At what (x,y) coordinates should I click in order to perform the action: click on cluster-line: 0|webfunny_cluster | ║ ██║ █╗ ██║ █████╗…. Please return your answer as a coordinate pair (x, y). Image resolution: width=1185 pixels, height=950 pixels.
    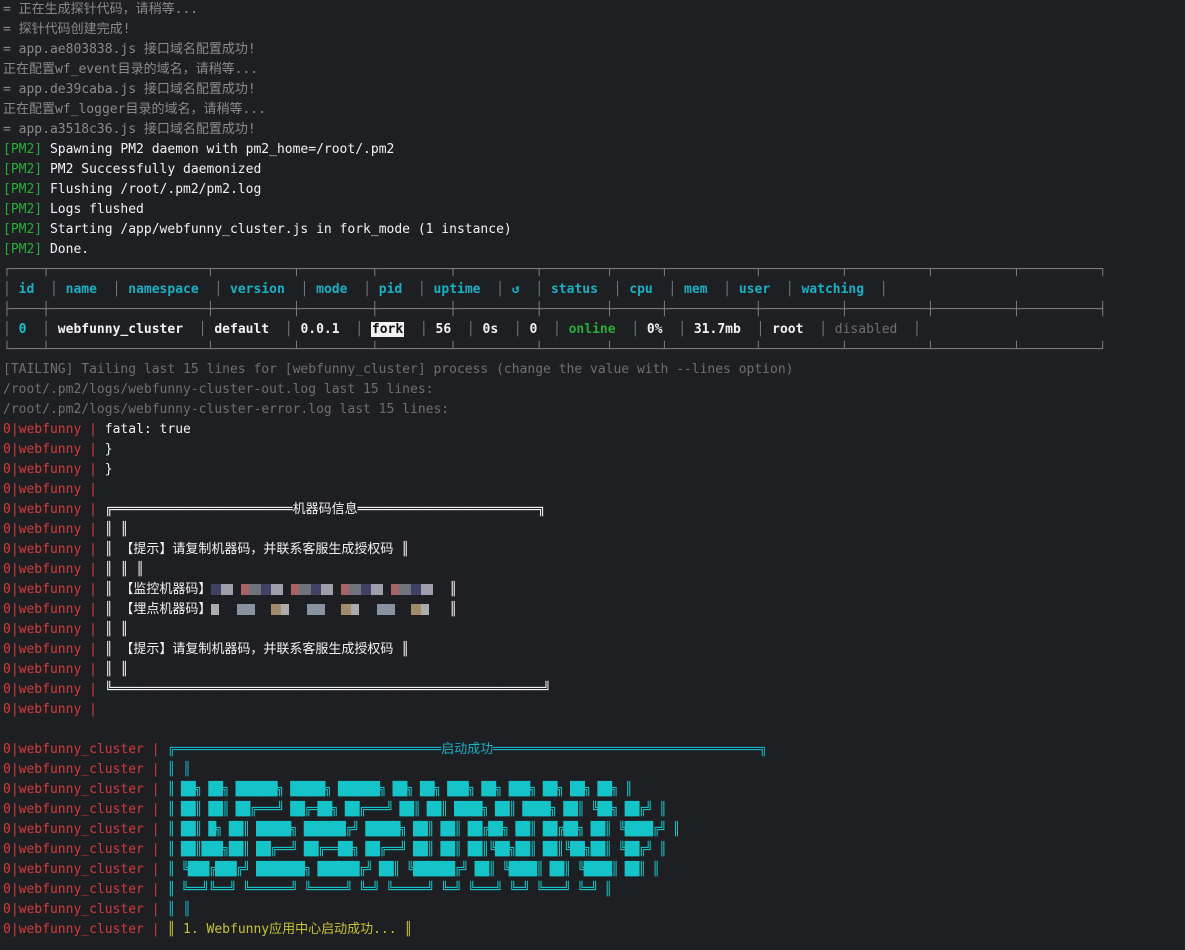
    Looking at the image, I should click on (341, 829).